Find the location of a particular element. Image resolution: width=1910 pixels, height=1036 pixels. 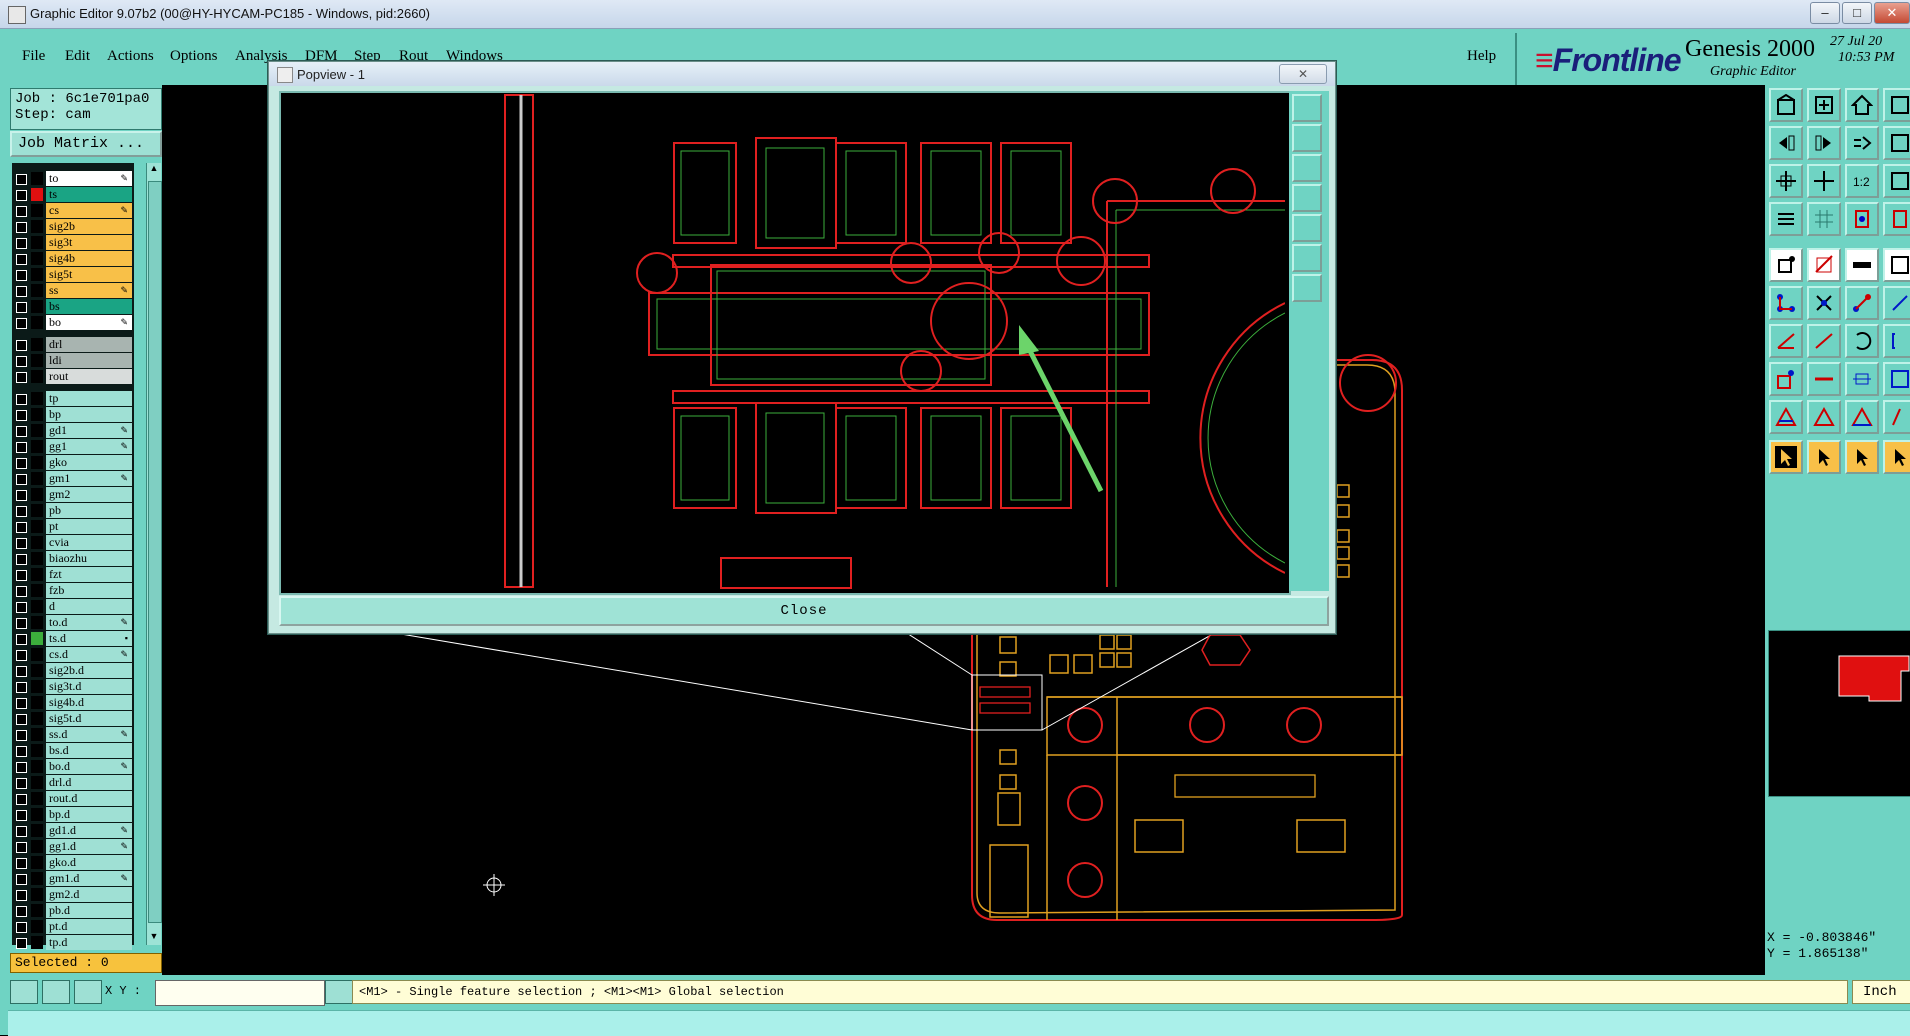

pad-snap-icon is located at coordinates (1896, 379).